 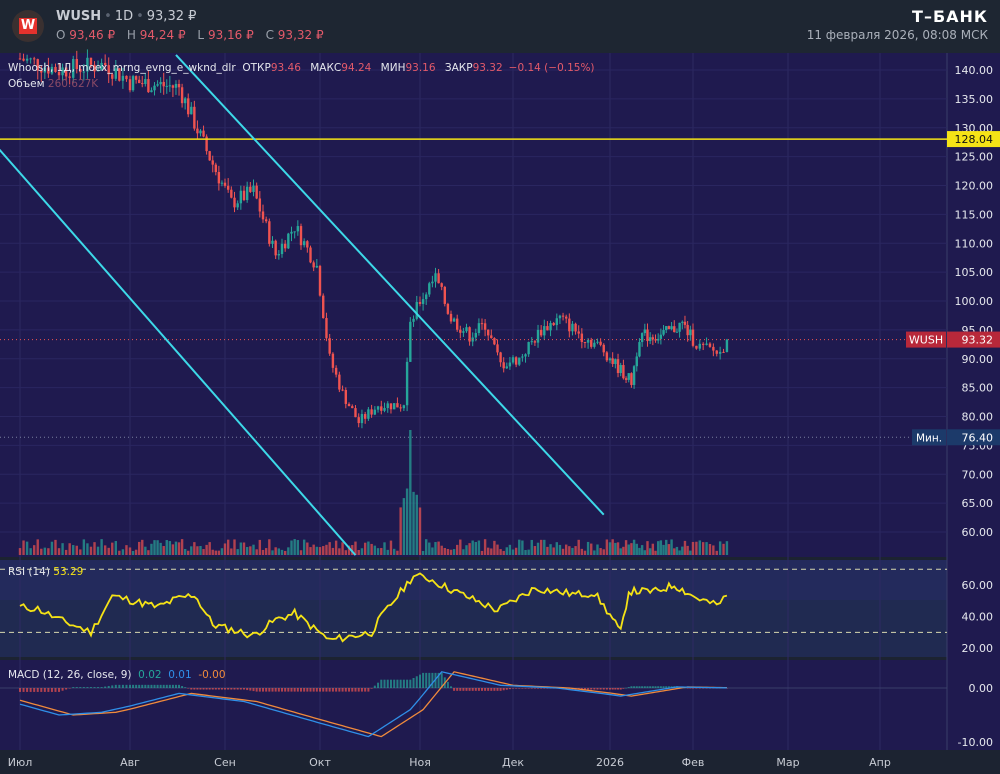 I want to click on hline-badge-text: 128.04, so click(x=974, y=139).